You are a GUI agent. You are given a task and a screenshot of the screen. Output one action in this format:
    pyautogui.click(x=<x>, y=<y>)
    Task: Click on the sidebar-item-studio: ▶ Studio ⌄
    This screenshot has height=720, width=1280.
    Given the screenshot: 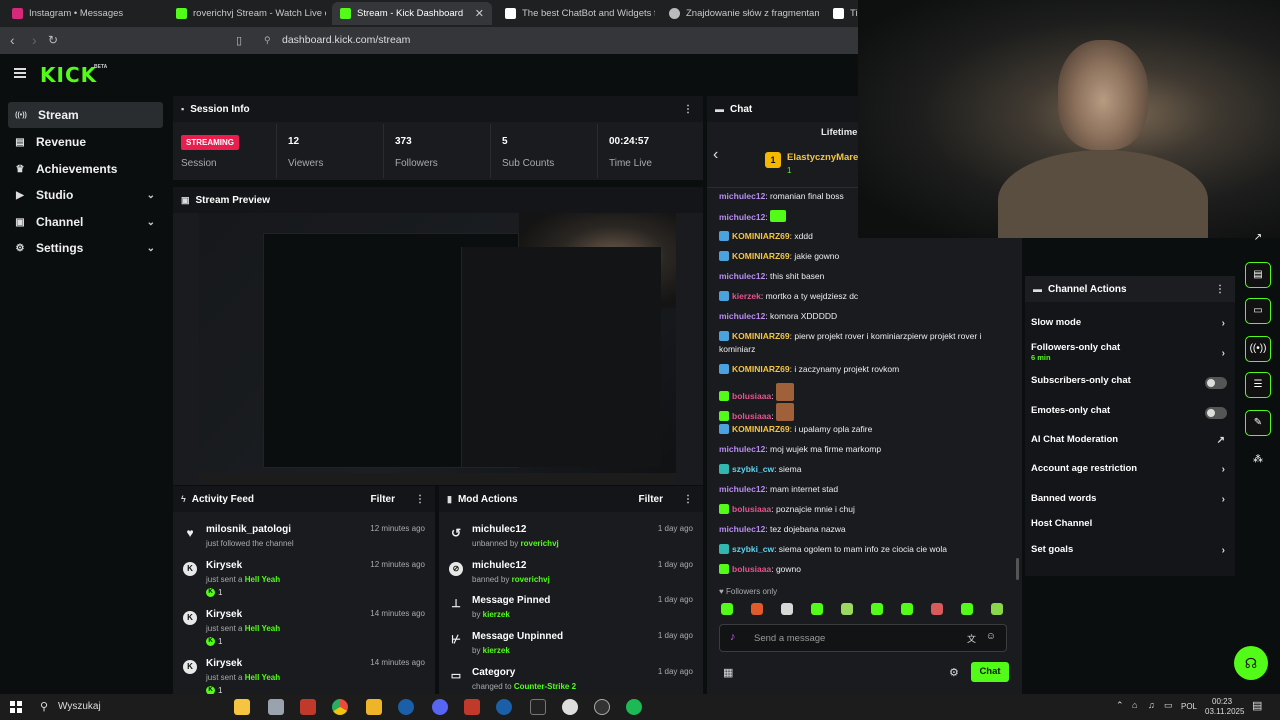 What is the action you would take?
    pyautogui.click(x=85, y=195)
    